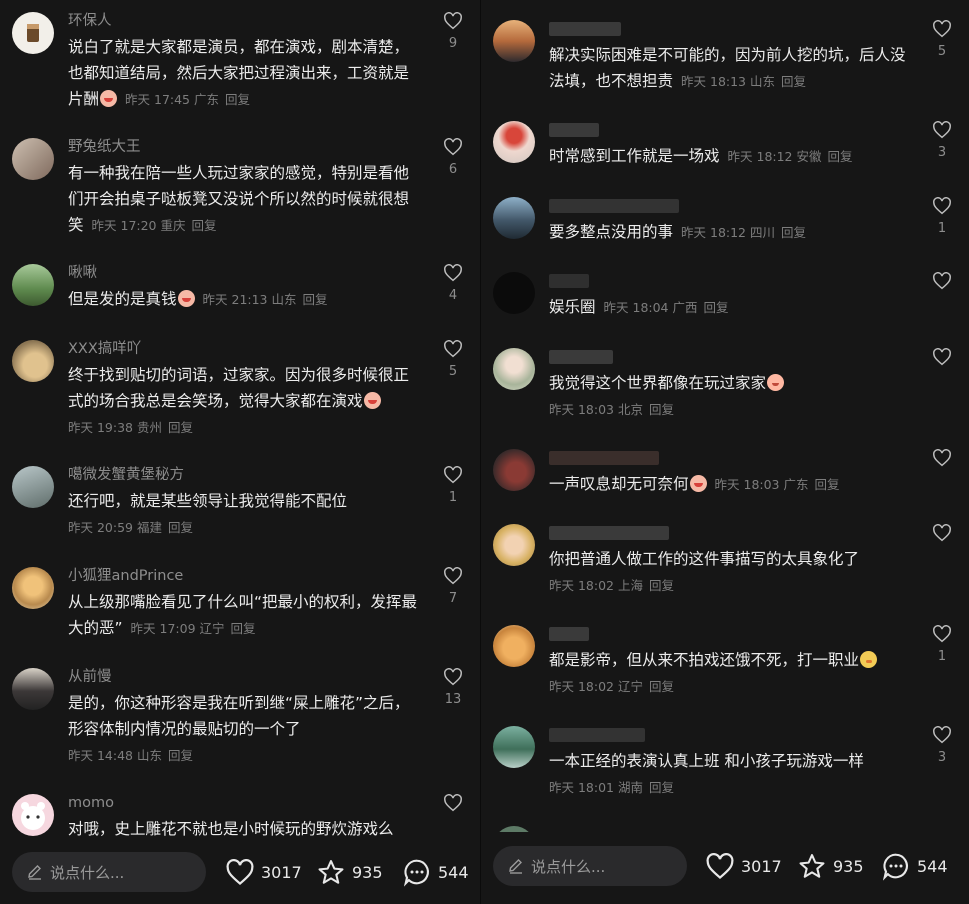 The width and height of the screenshot is (969, 904). I want to click on favorite-count: 935, so click(848, 866).